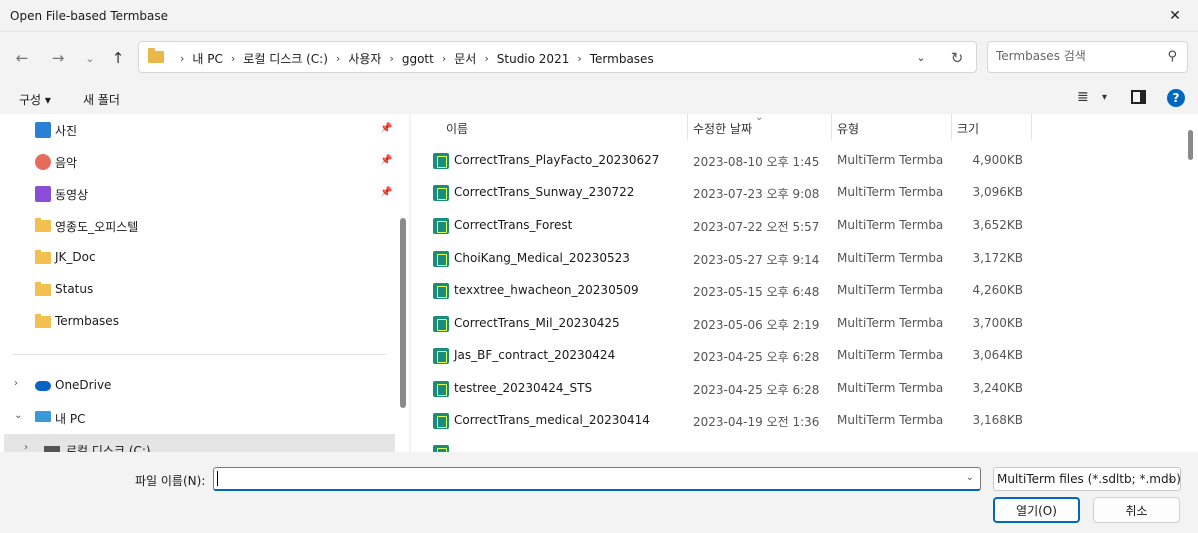 The height and width of the screenshot is (533, 1198). What do you see at coordinates (1176, 98) in the screenshot?
I see `help-icon: ?` at bounding box center [1176, 98].